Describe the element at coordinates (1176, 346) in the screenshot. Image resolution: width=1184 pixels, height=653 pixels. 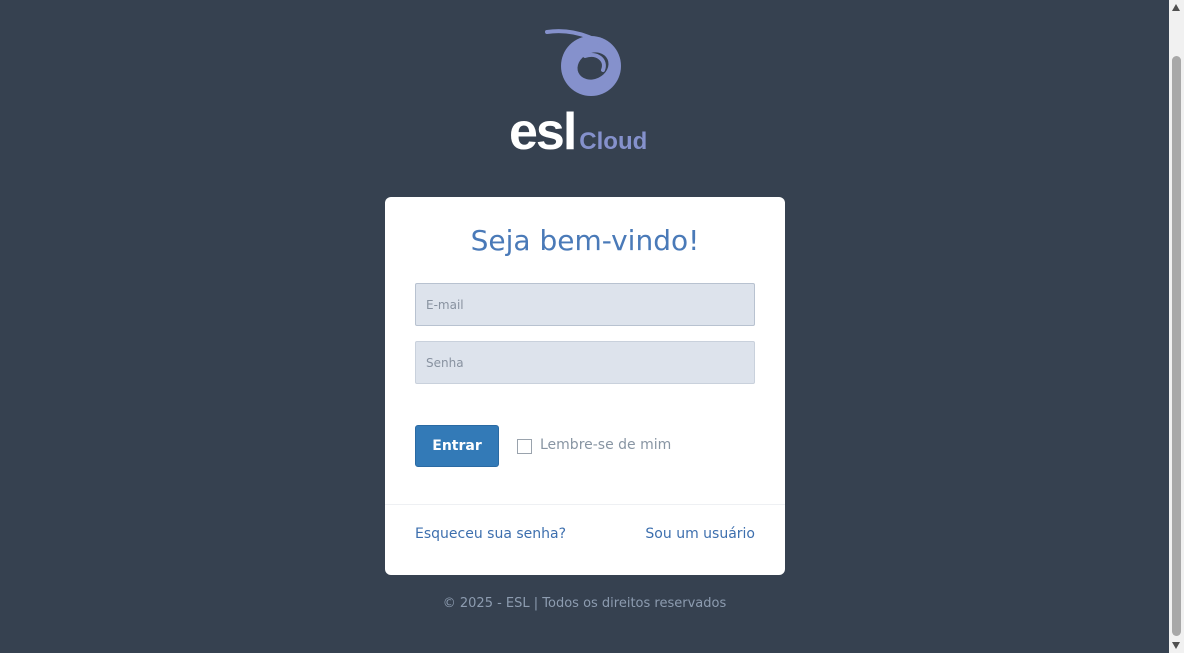
I see `scrollbar-thumb` at that location.